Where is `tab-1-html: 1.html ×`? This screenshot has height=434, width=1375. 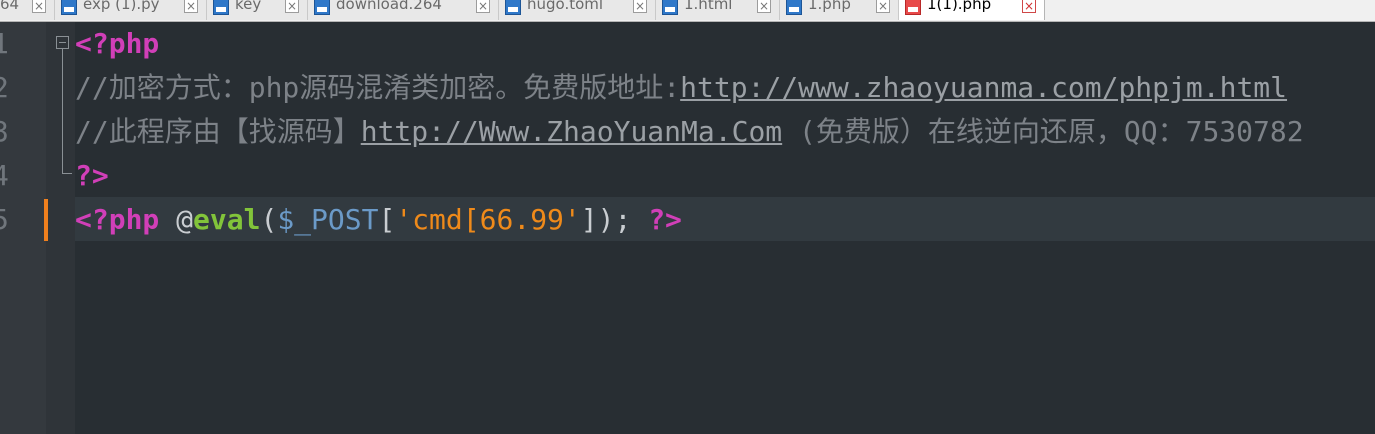 tab-1-html: 1.html × is located at coordinates (718, 10).